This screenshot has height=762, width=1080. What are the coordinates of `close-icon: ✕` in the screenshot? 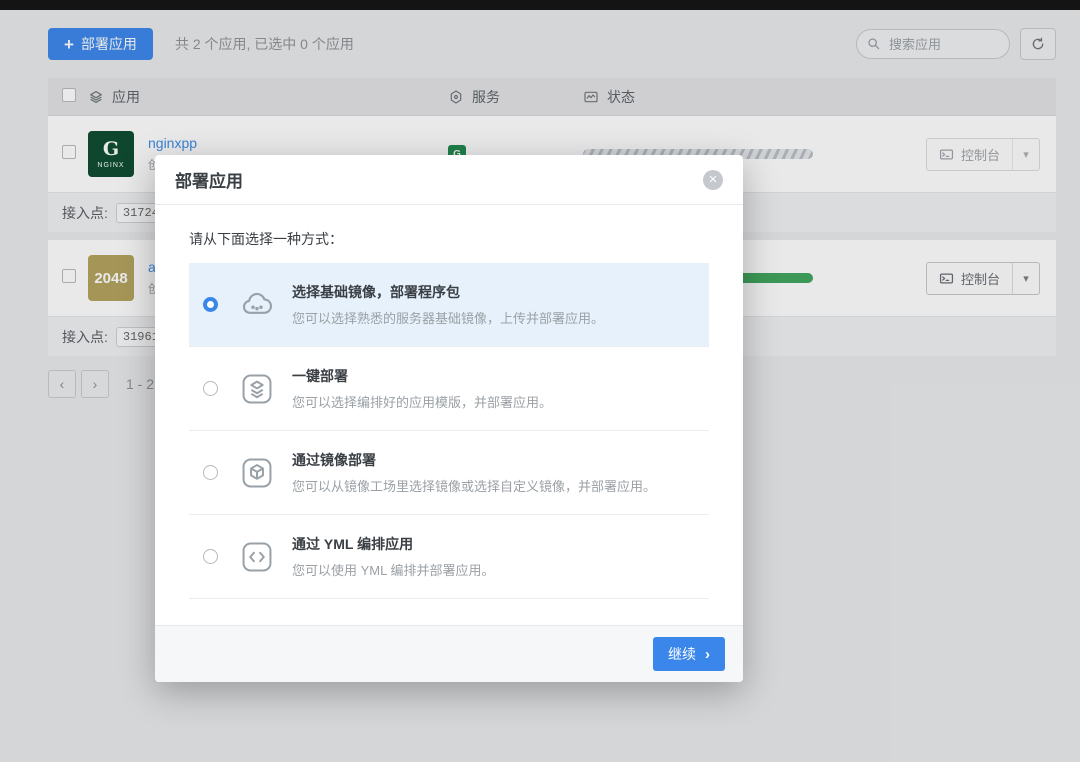 It's located at (713, 179).